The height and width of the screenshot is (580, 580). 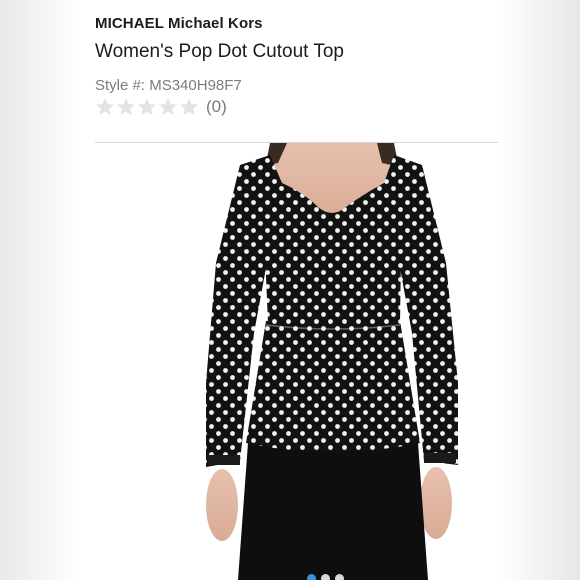 I want to click on rating-row: (0), so click(x=161, y=107).